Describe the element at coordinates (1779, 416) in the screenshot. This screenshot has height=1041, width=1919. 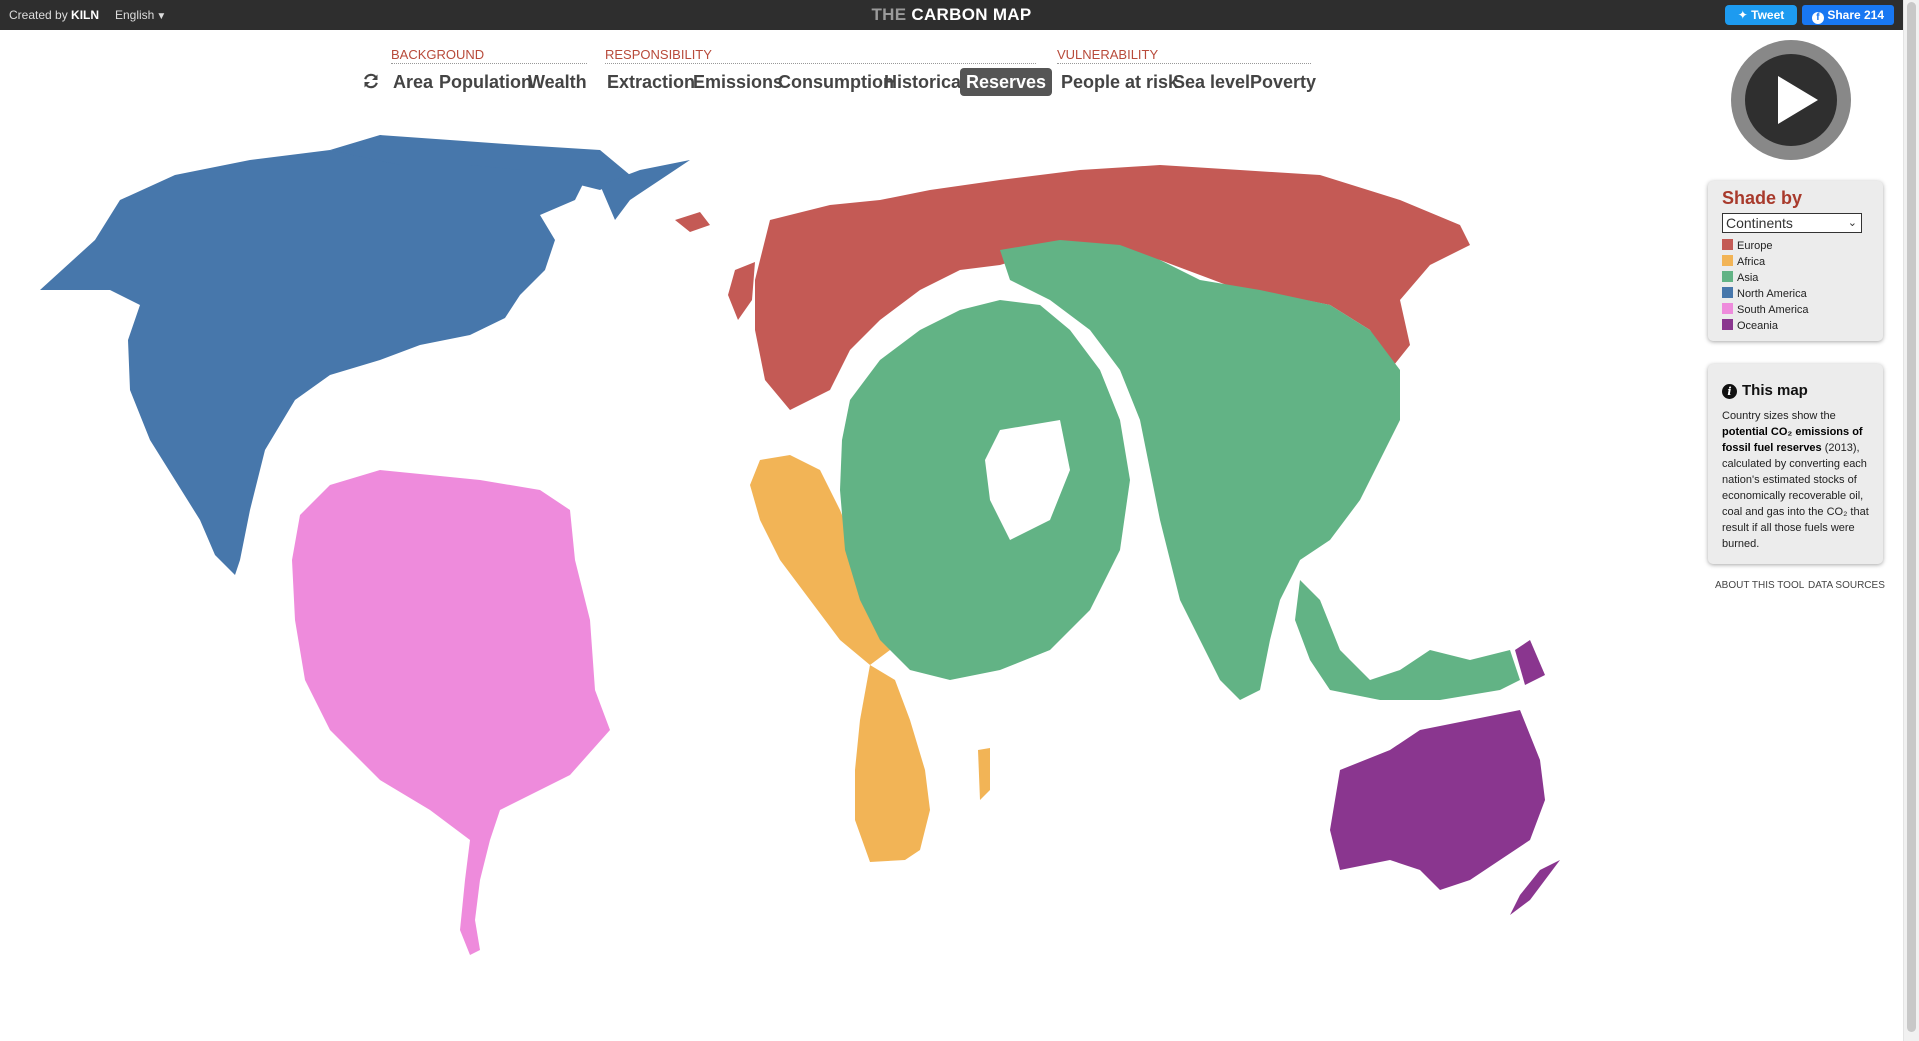
I see `description-start: Country sizes show the` at that location.